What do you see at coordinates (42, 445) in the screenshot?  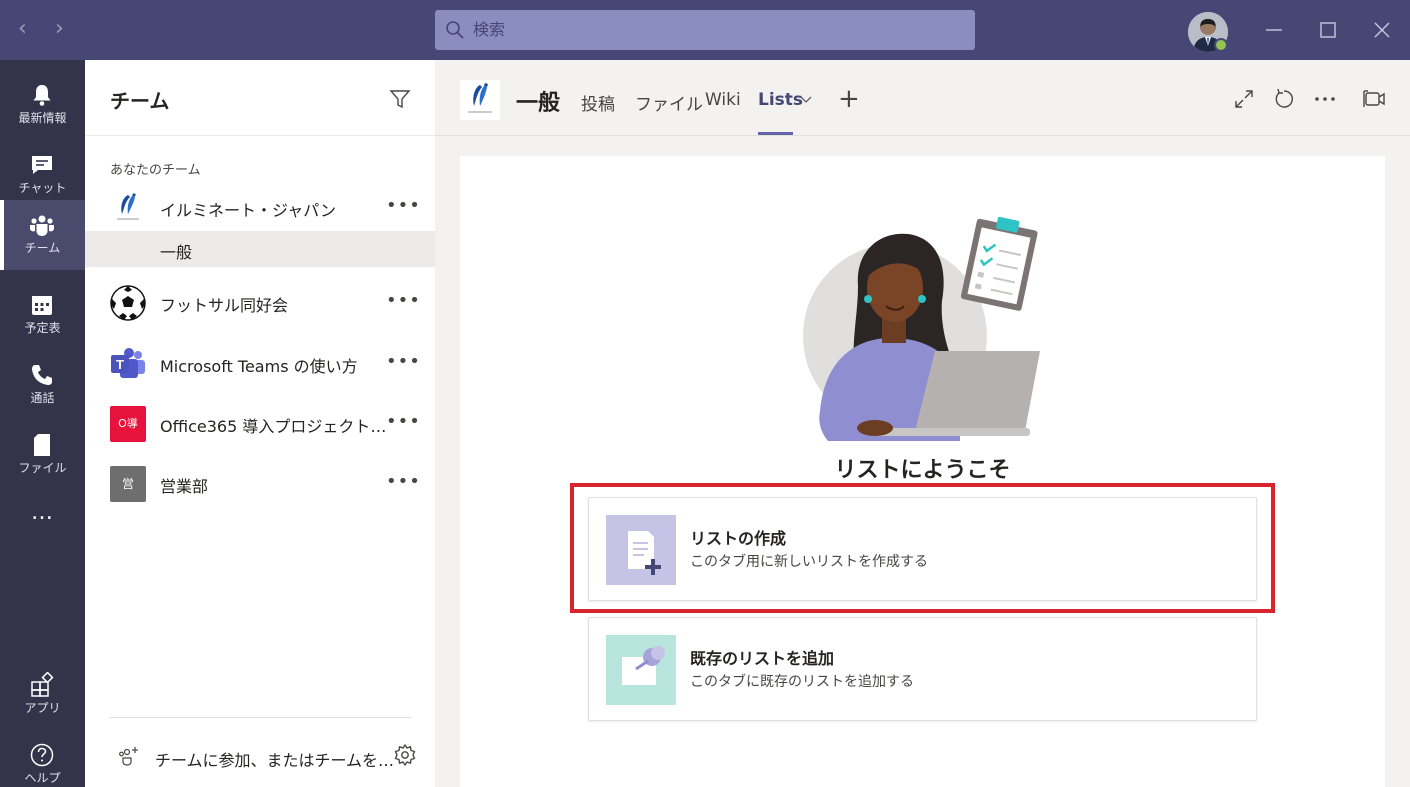 I see `file-icon` at bounding box center [42, 445].